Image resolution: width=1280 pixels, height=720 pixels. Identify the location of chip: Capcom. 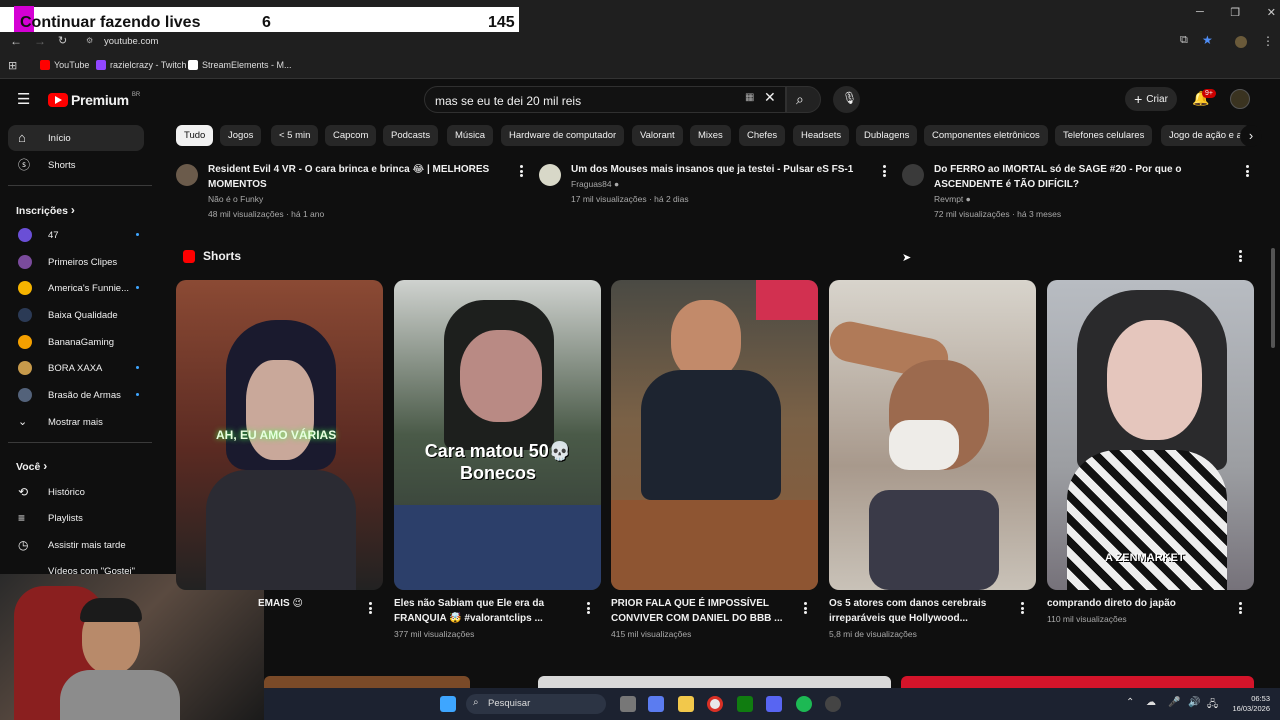
(351, 135).